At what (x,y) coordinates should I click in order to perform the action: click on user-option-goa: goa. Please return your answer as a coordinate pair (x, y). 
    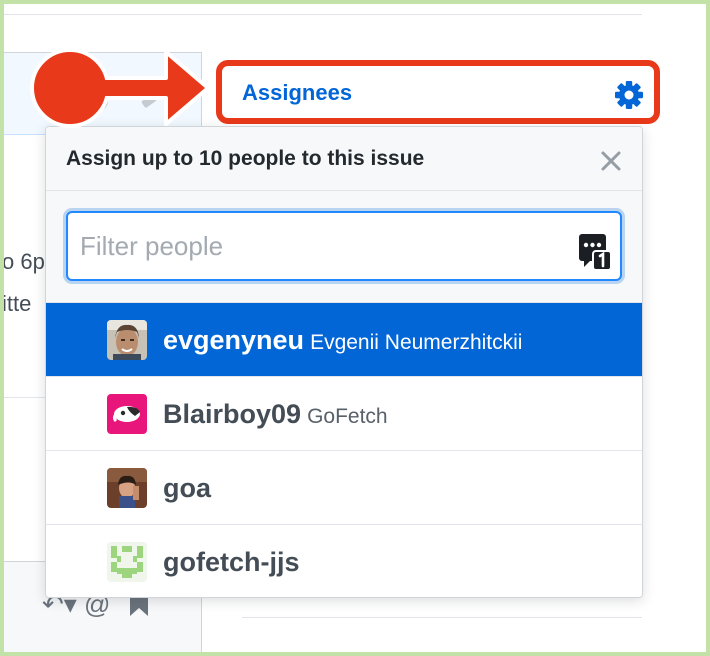
    Looking at the image, I should click on (344, 488).